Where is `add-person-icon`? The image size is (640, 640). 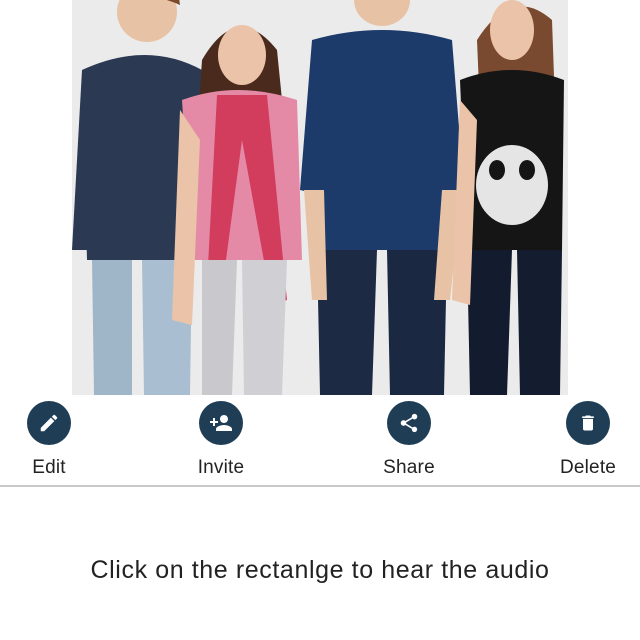
add-person-icon is located at coordinates (221, 423).